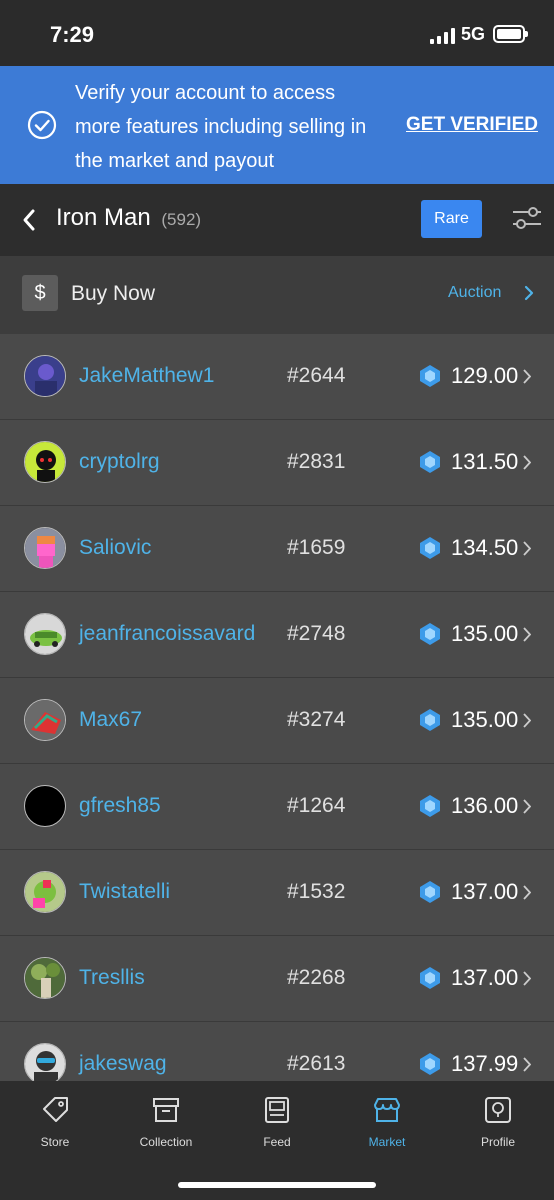 The height and width of the screenshot is (1200, 554). I want to click on market-icon, so click(387, 1110).